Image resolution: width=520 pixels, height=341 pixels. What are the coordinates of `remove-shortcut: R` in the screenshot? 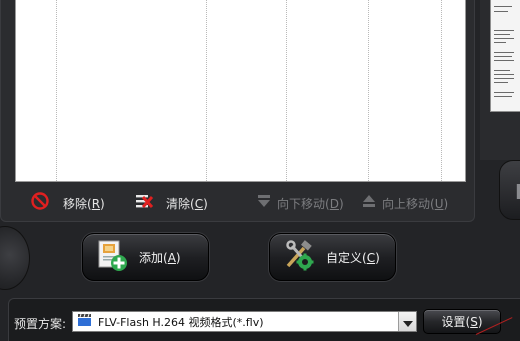 It's located at (96, 203).